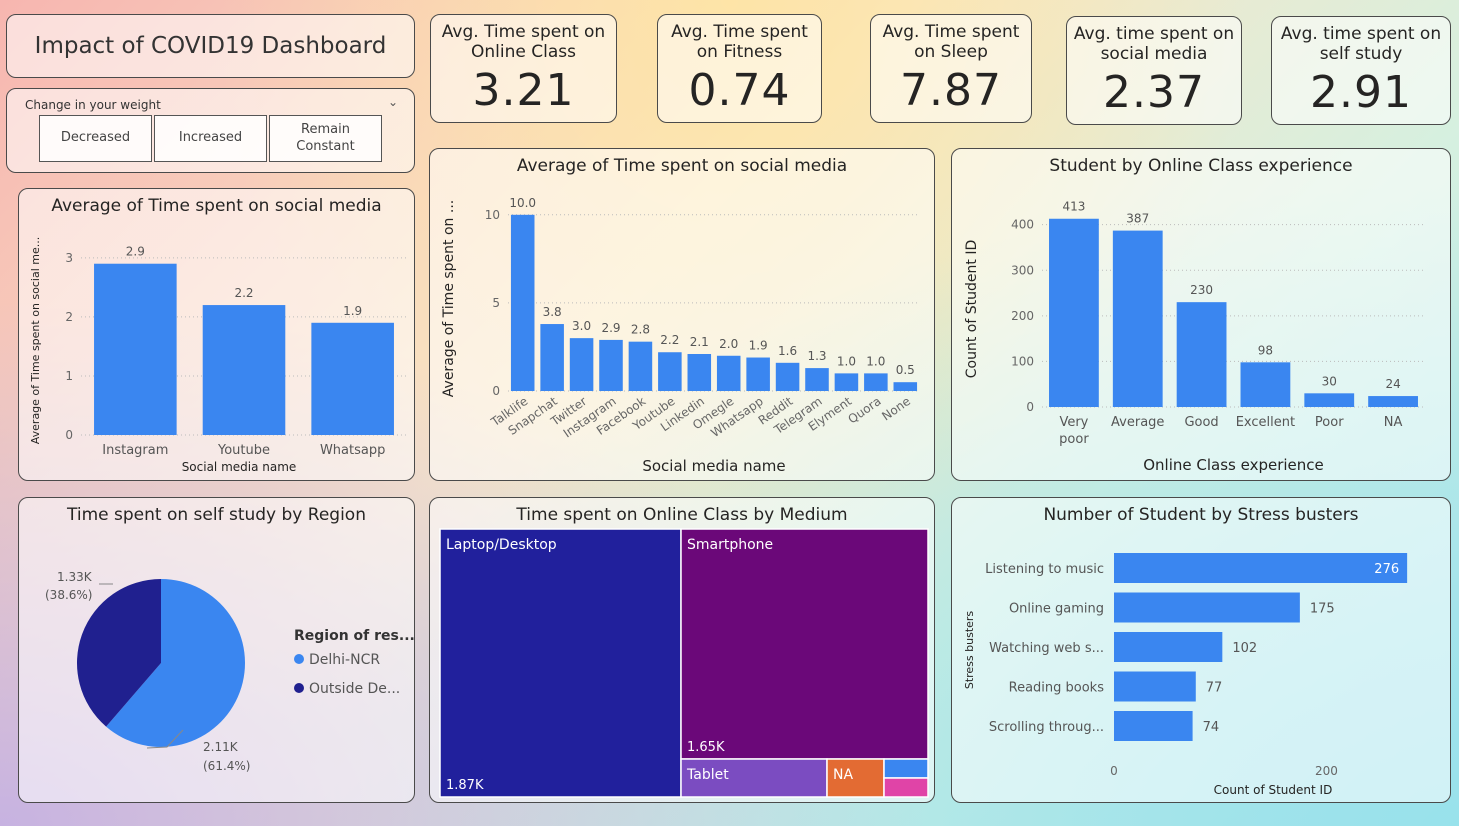 The image size is (1459, 826). Describe the element at coordinates (552, 312) in the screenshot. I see `data-label: 3.8` at that location.